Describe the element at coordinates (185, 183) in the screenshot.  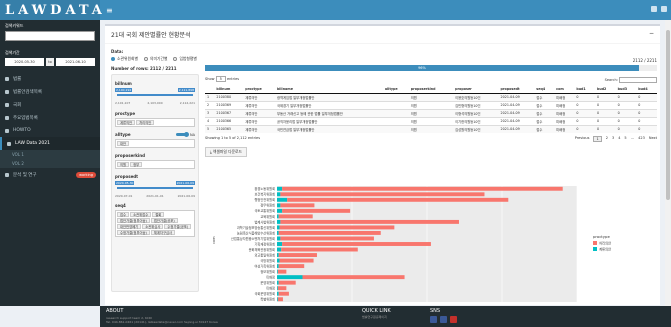
I see `proposedt-max-handle: 2021-06-09` at that location.